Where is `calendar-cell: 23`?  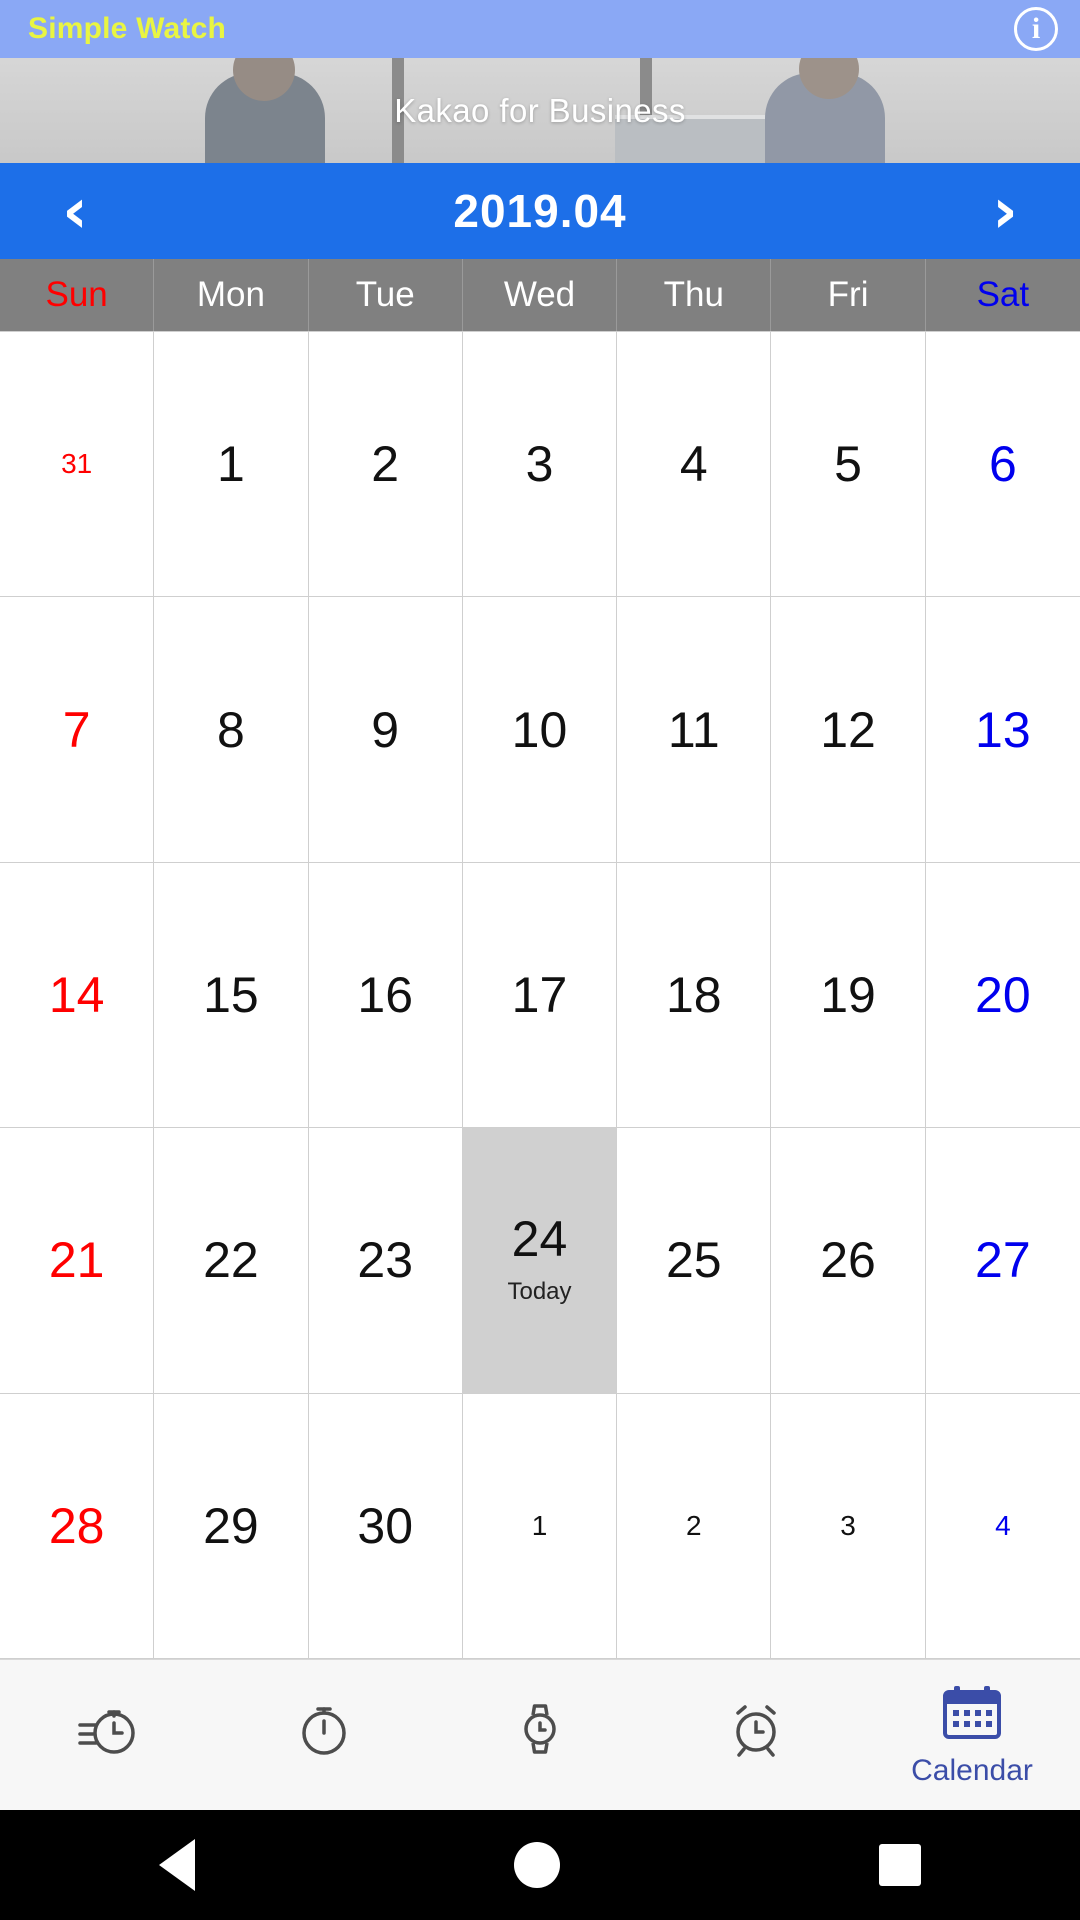
calendar-cell: 23 is located at coordinates (385, 1261).